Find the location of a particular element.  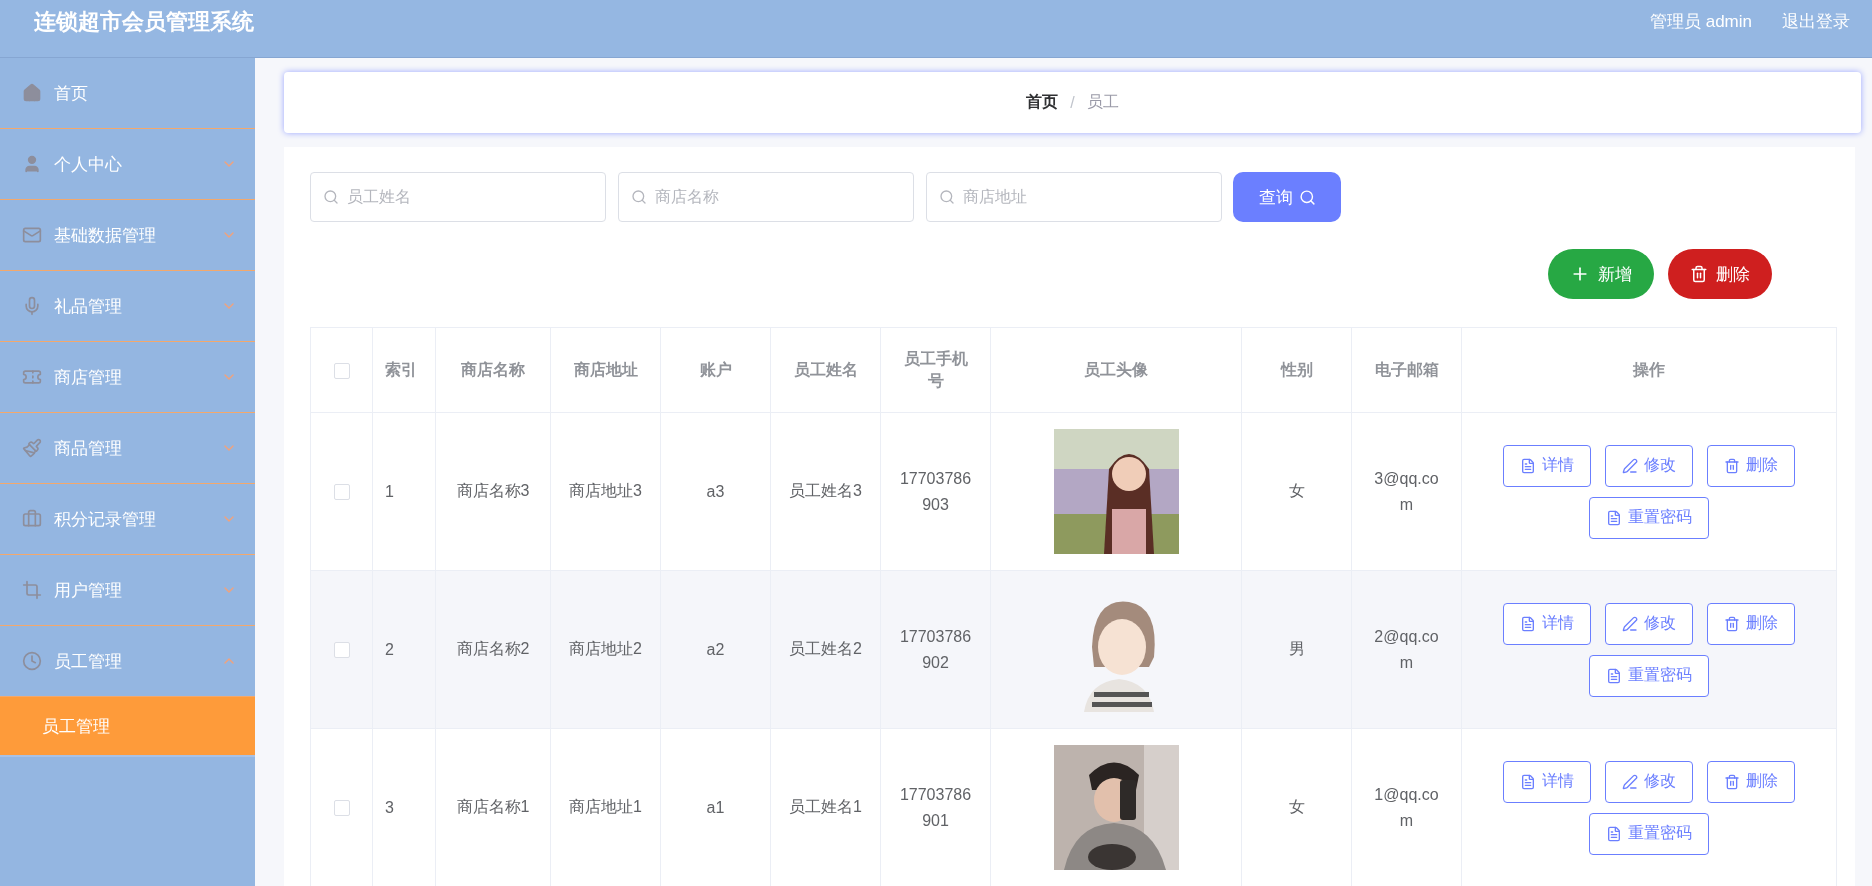

mail-icon is located at coordinates (32, 235).